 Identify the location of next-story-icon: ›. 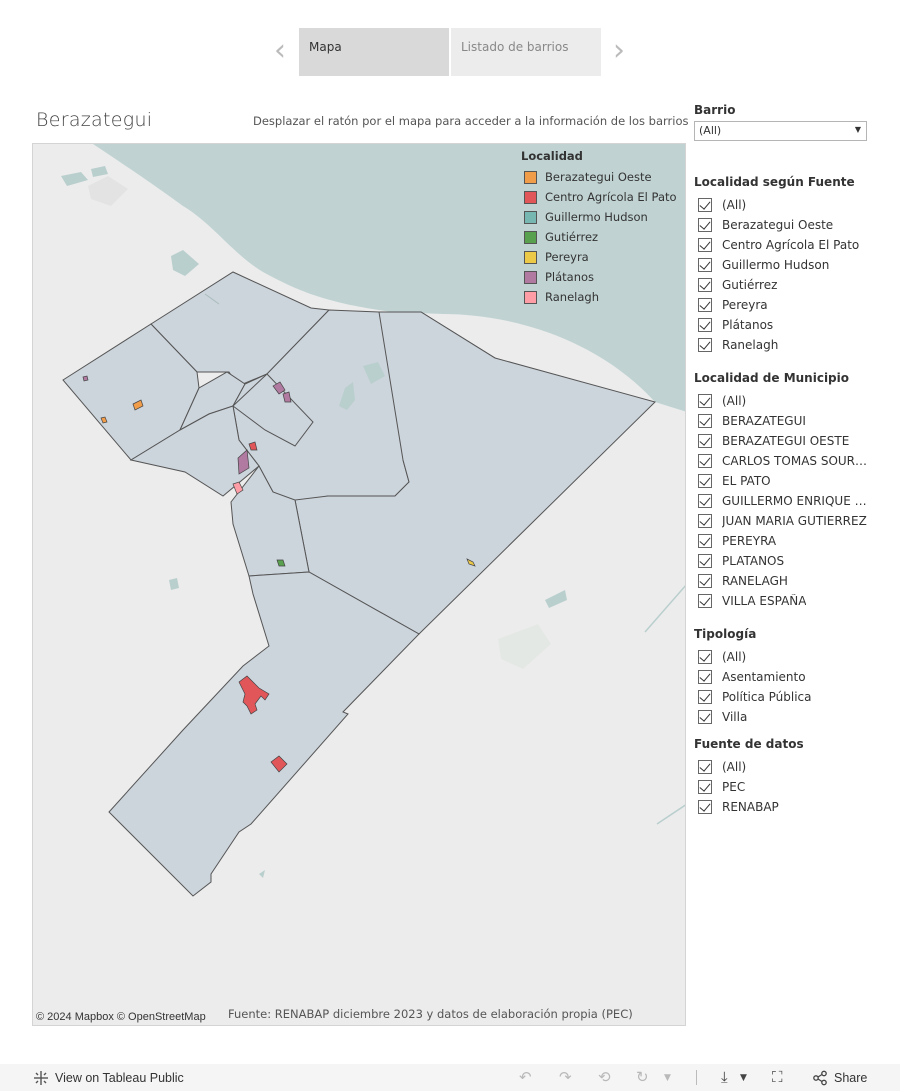
(619, 53).